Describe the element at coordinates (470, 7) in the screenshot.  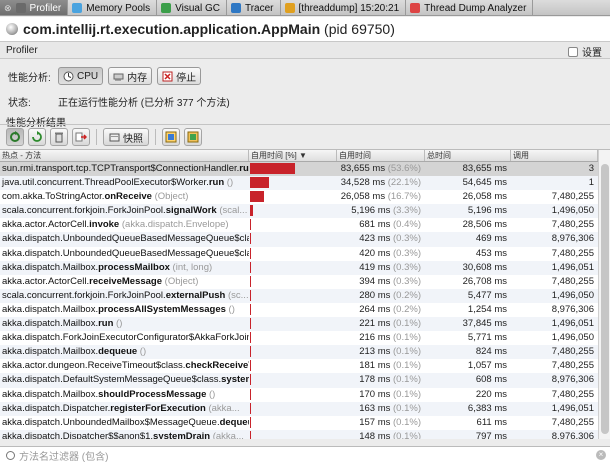
I see `tab-5: Thread Dump Analyzer` at that location.